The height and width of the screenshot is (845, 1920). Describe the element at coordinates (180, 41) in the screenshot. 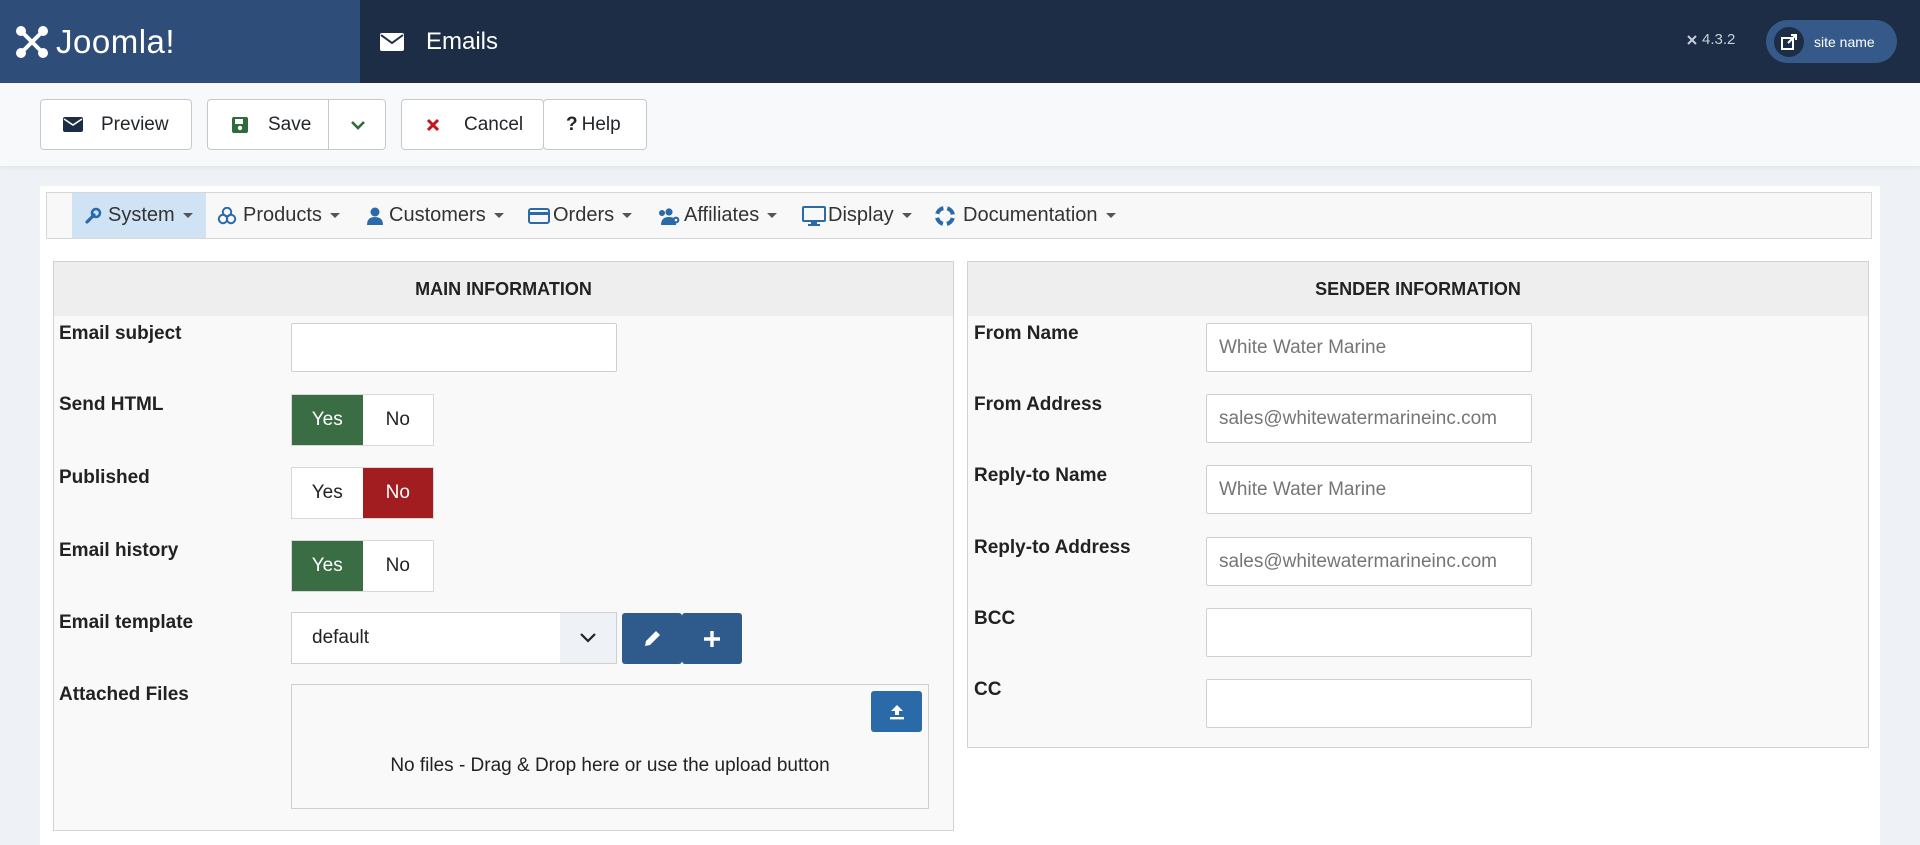

I see `joomla-logo: Joomla!` at that location.